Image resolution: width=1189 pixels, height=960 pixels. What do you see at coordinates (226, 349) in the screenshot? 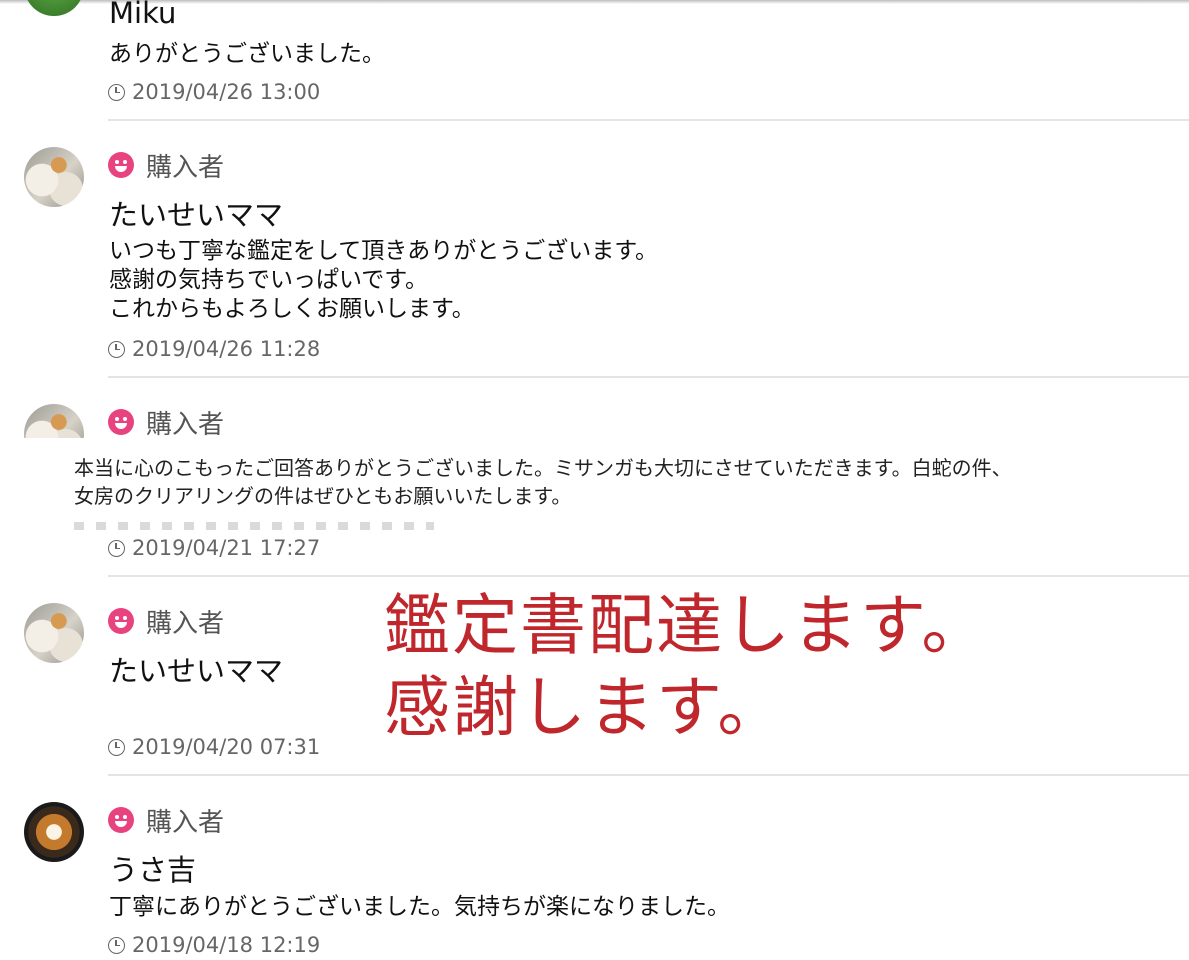
I see `timestamp-text: 2019/04/26 11:28` at bounding box center [226, 349].